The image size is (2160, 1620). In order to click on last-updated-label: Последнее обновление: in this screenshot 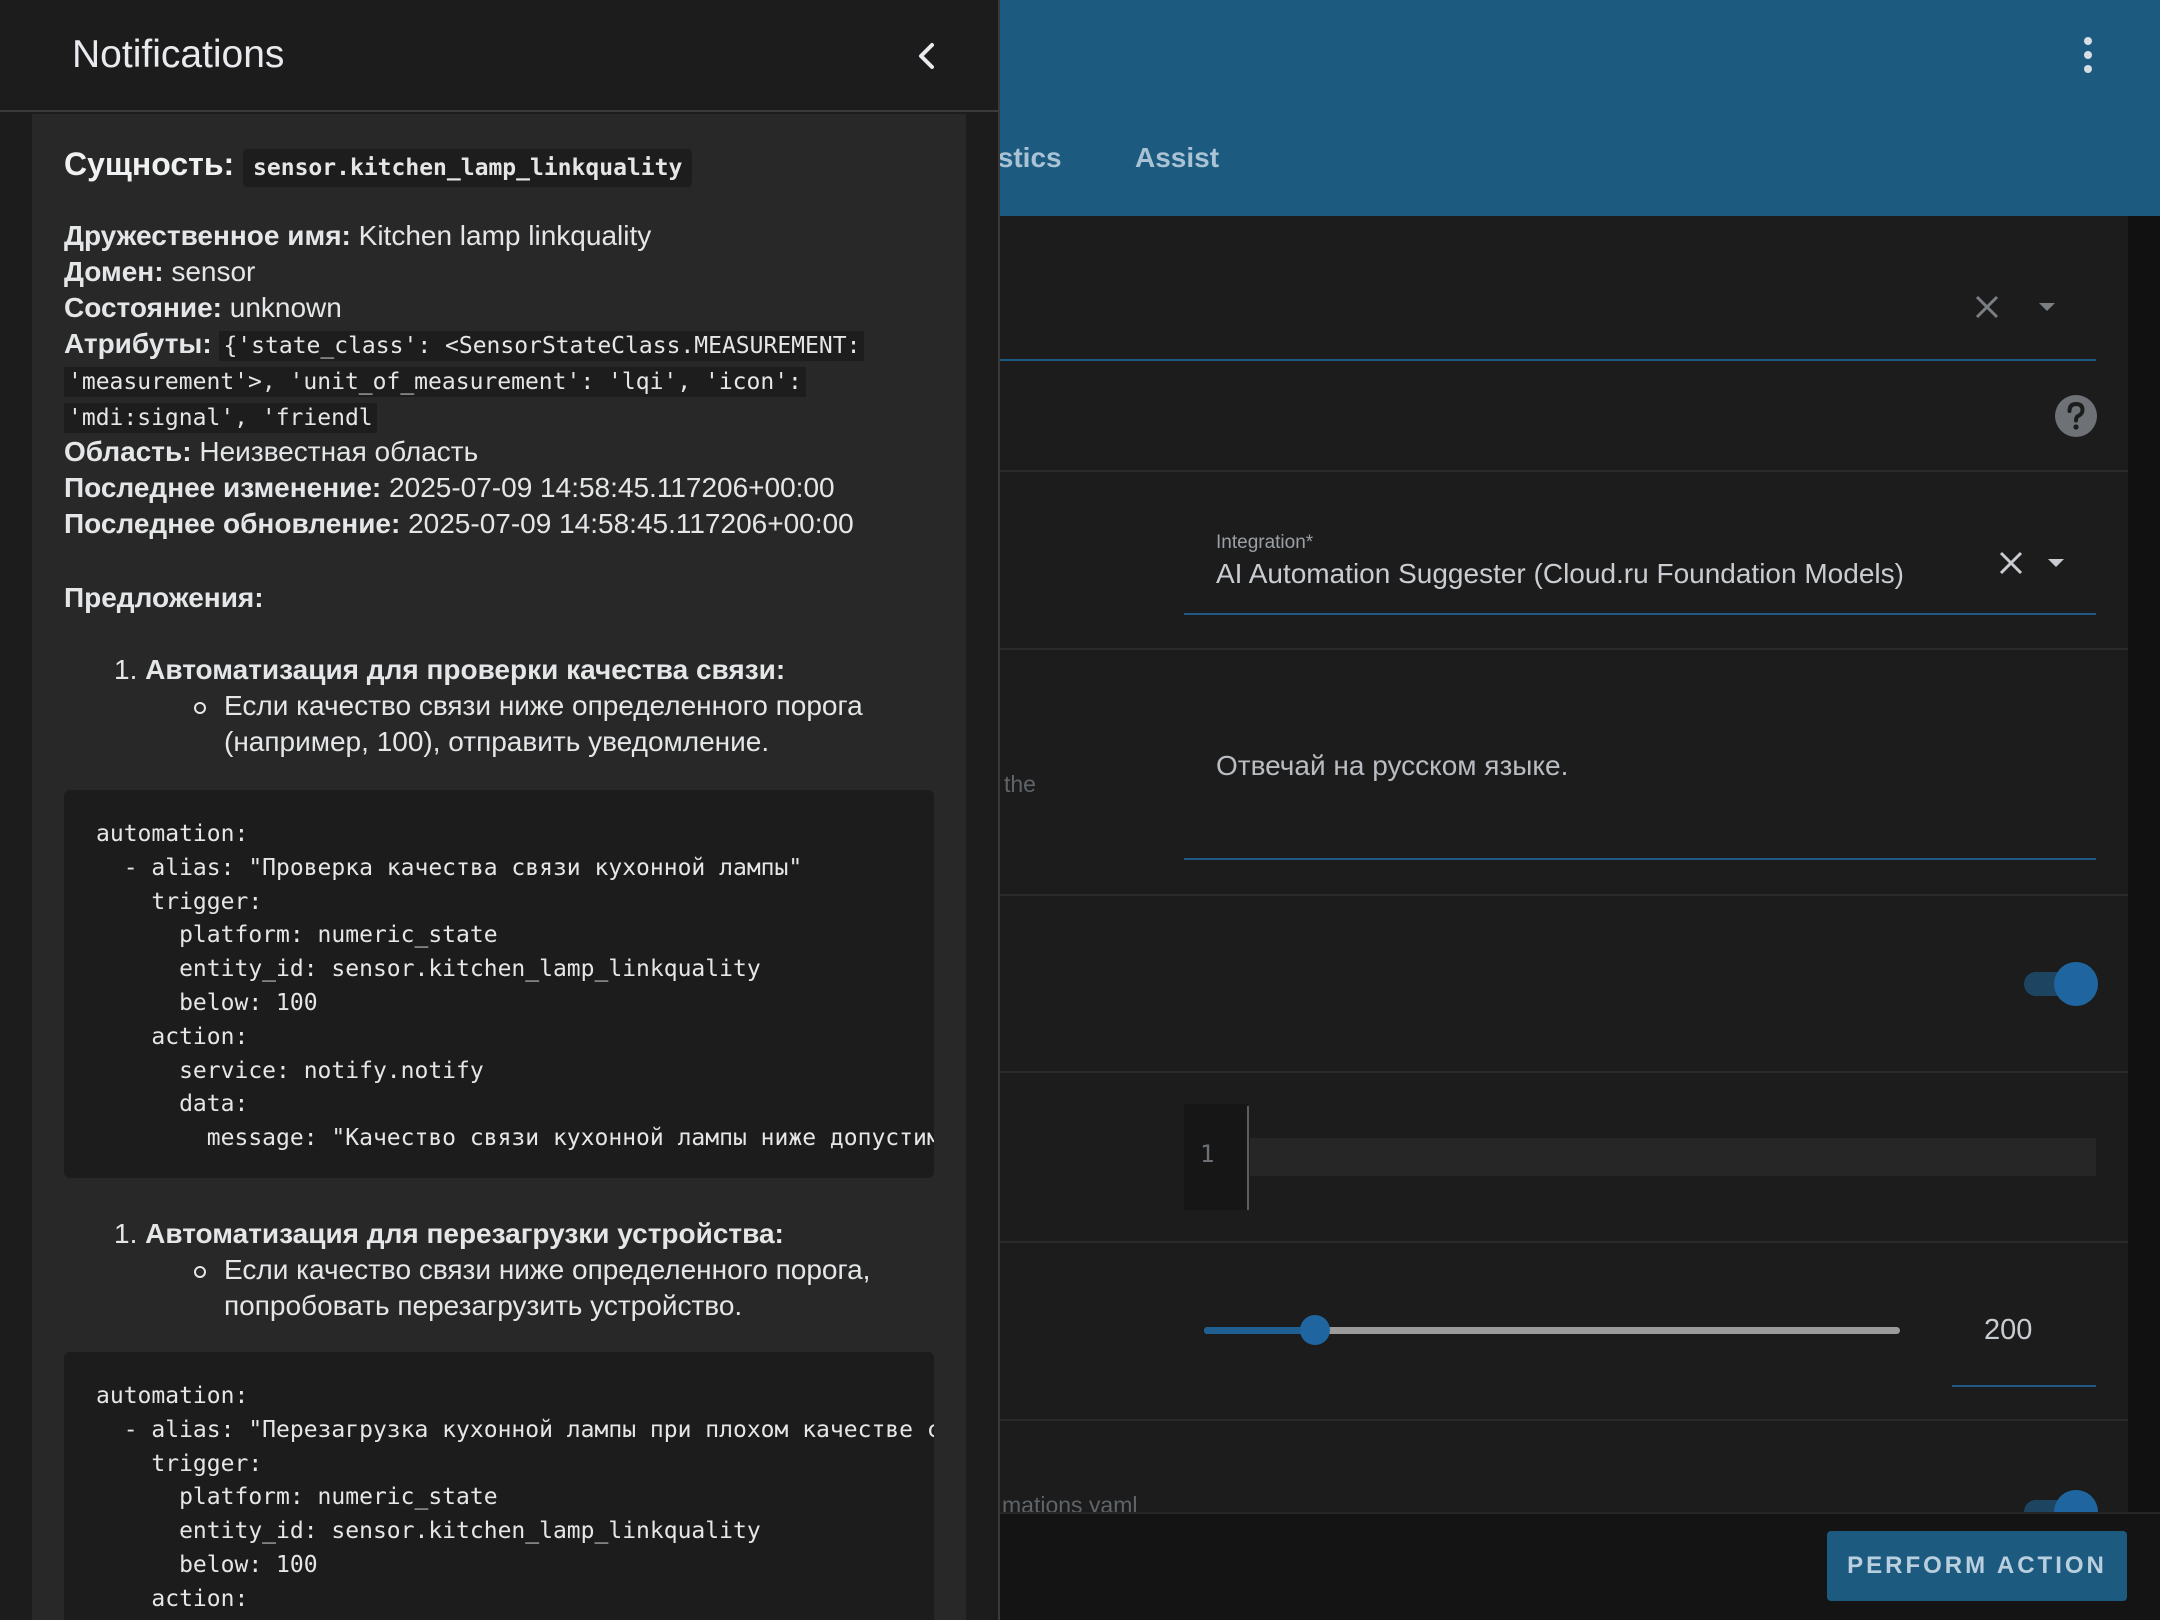, I will do `click(232, 523)`.